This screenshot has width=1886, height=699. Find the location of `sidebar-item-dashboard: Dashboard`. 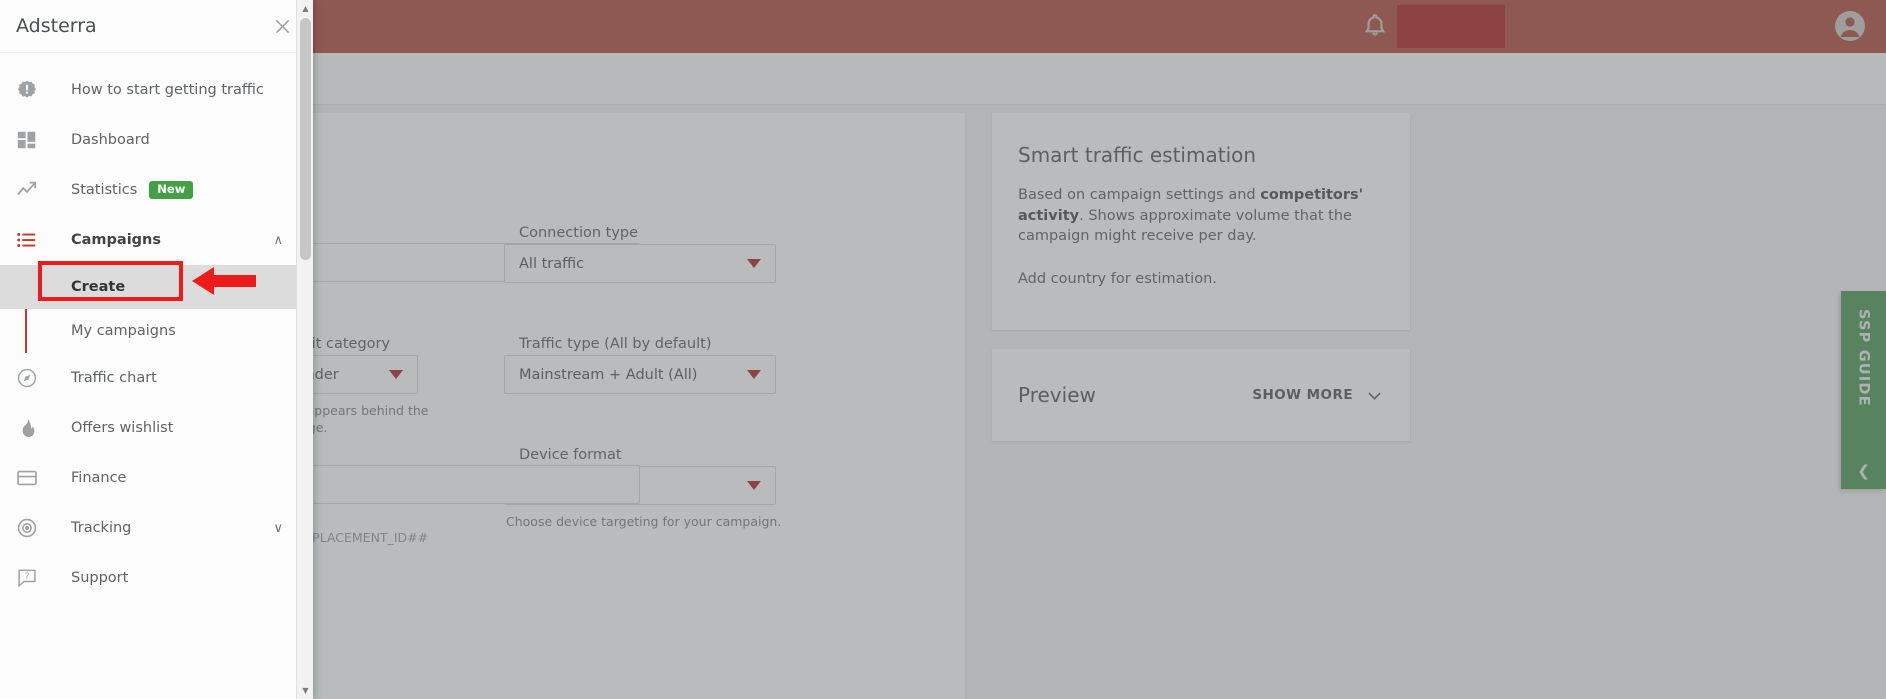

sidebar-item-dashboard: Dashboard is located at coordinates (156, 140).